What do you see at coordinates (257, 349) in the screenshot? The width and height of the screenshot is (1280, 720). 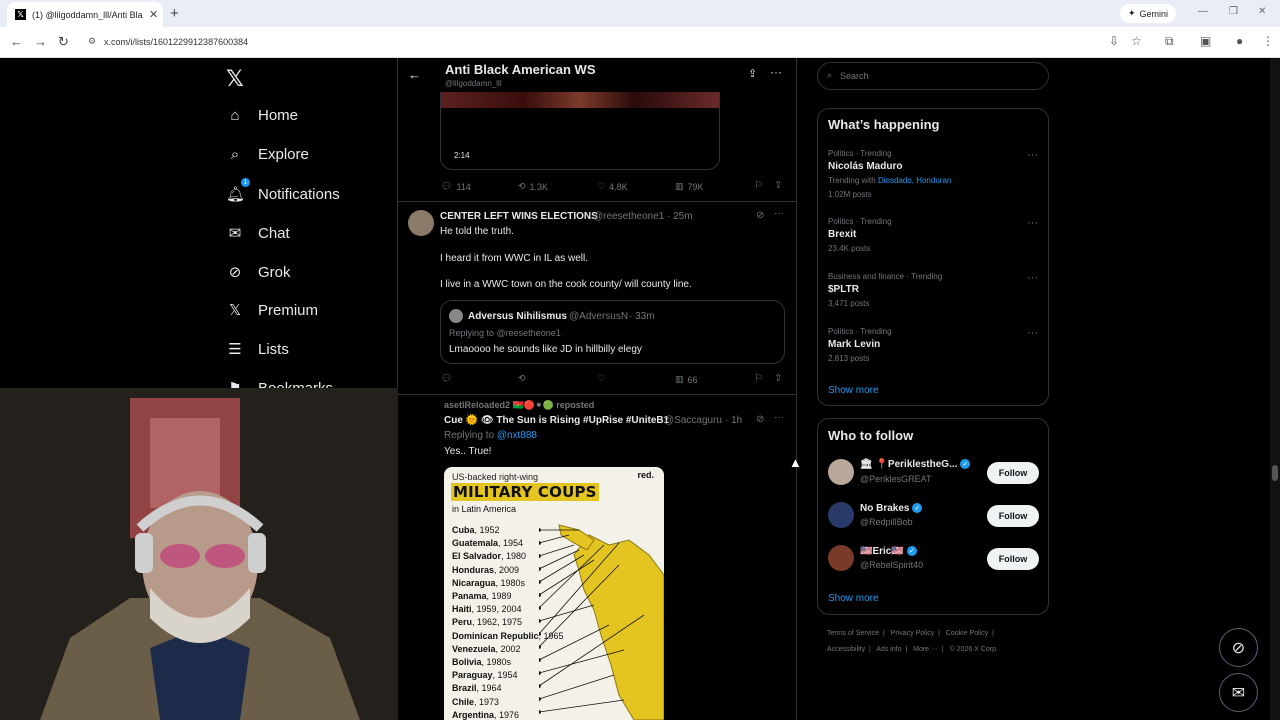 I see `nav-lists: ☰ Lists` at bounding box center [257, 349].